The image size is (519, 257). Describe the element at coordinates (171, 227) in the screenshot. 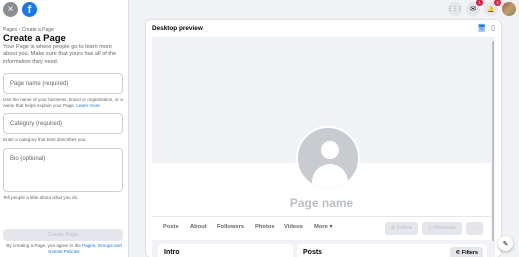

I see `tab-posts: Posts` at that location.